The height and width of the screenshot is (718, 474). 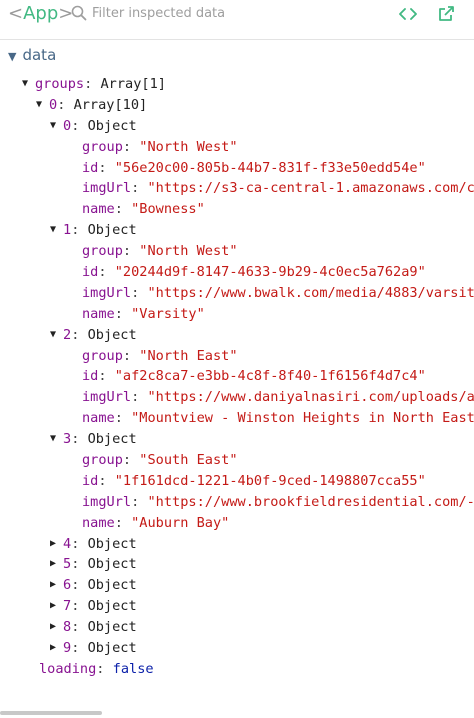 What do you see at coordinates (133, 84) in the screenshot?
I see `property-type: Array[1]` at bounding box center [133, 84].